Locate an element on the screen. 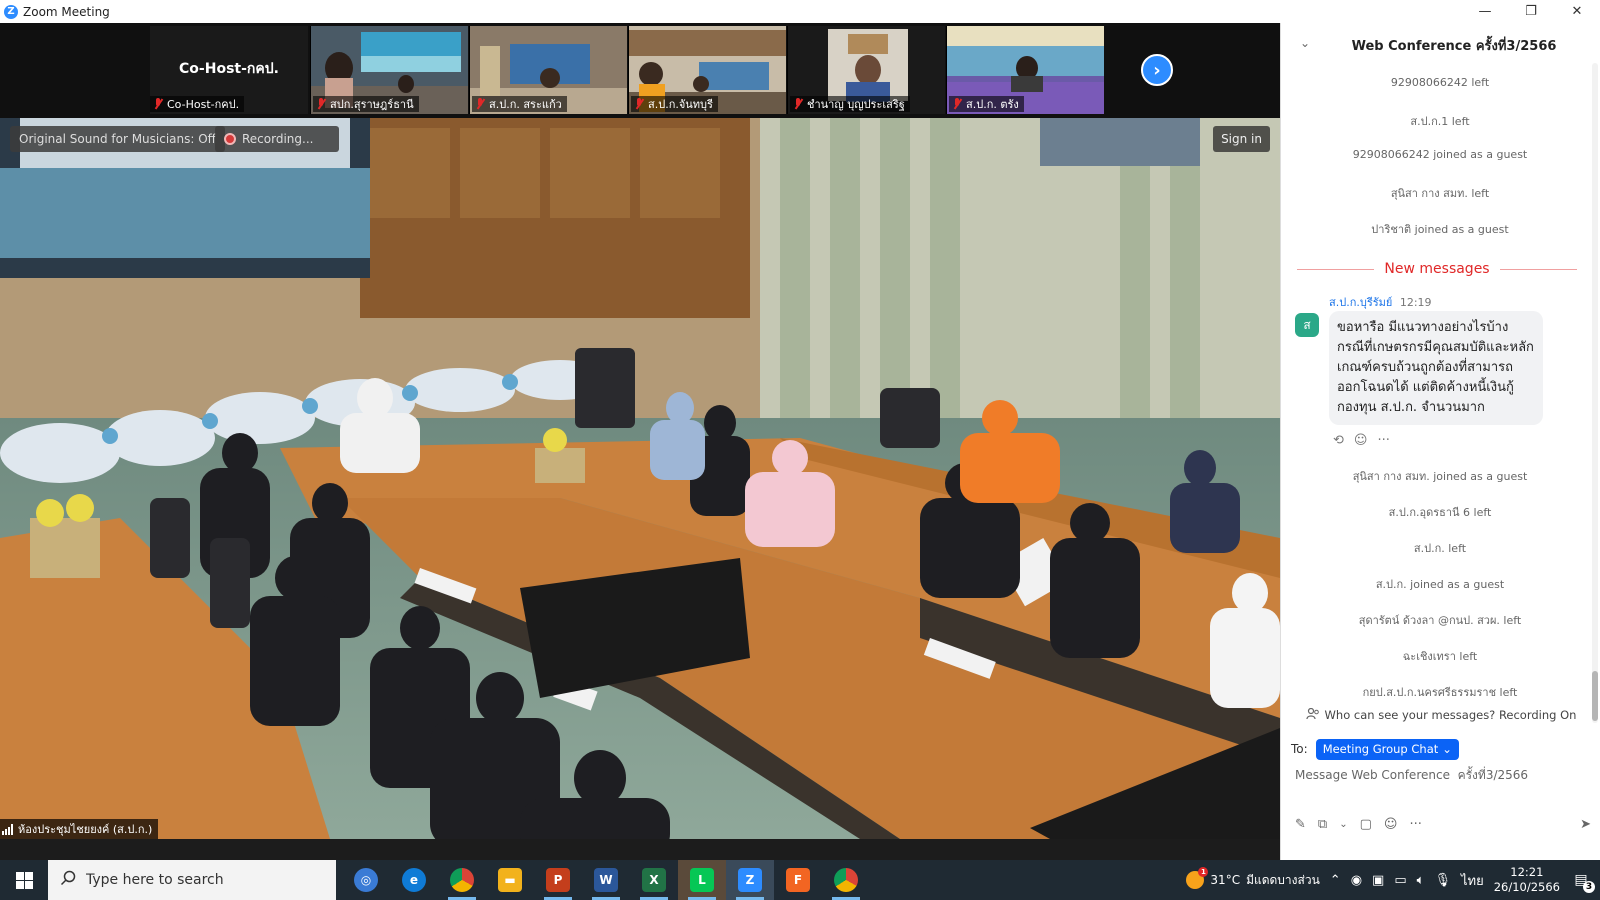  privacy-text: Who can see your messages? Recording On is located at coordinates (1450, 715).